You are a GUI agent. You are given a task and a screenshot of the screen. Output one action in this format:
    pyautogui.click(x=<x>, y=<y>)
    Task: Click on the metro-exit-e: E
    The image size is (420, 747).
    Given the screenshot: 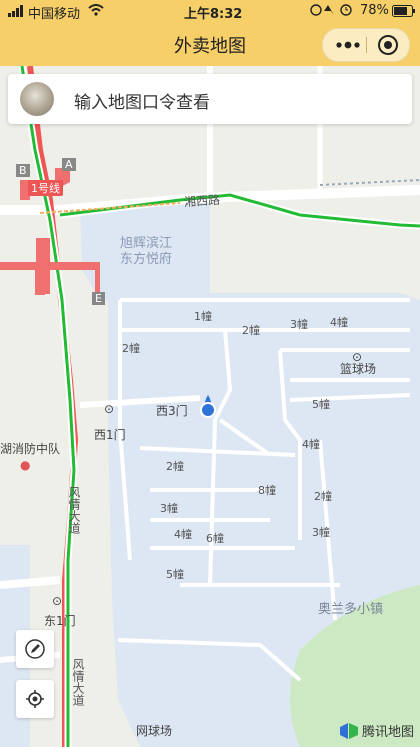 What is the action you would take?
    pyautogui.click(x=98, y=298)
    